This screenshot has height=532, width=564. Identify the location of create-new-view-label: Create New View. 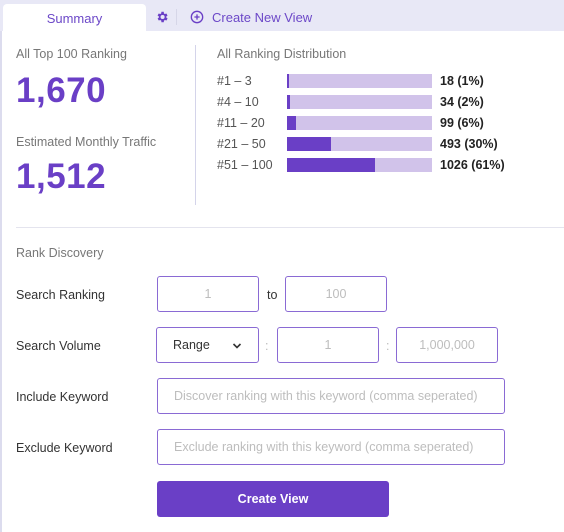
(262, 17).